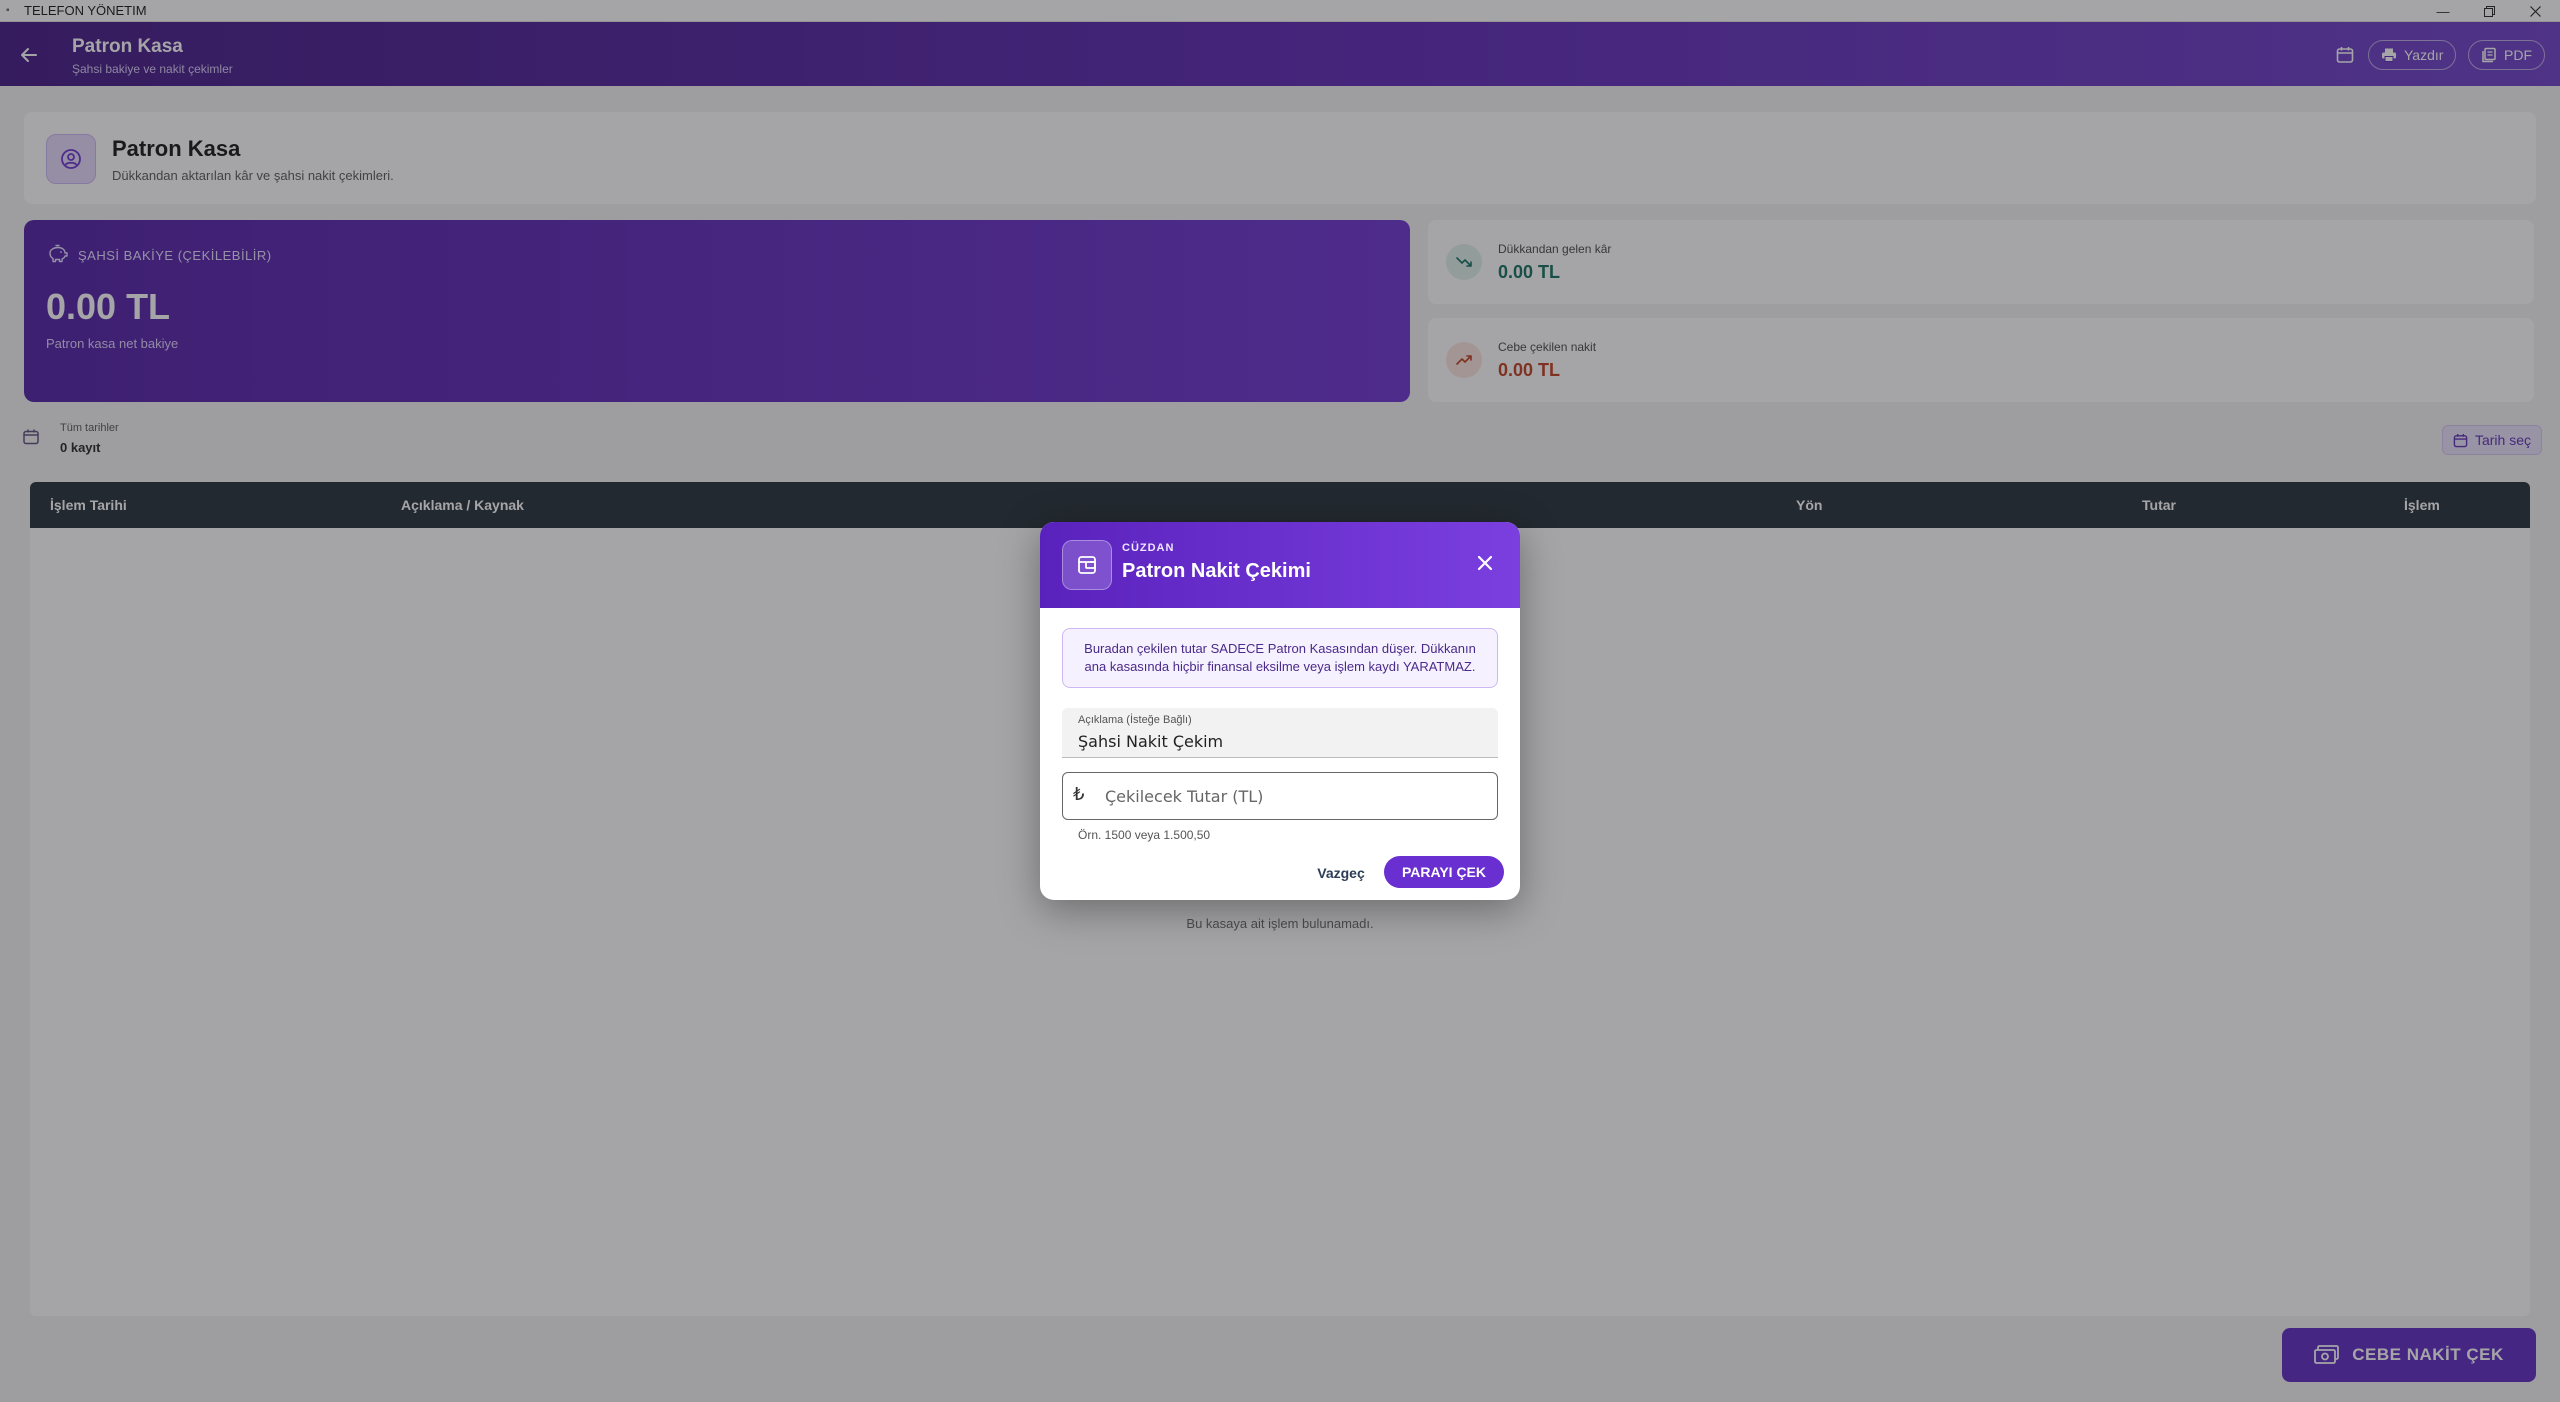 The width and height of the screenshot is (2560, 1402). What do you see at coordinates (1341, 873) in the screenshot?
I see `cancel-button: Vazgeç` at bounding box center [1341, 873].